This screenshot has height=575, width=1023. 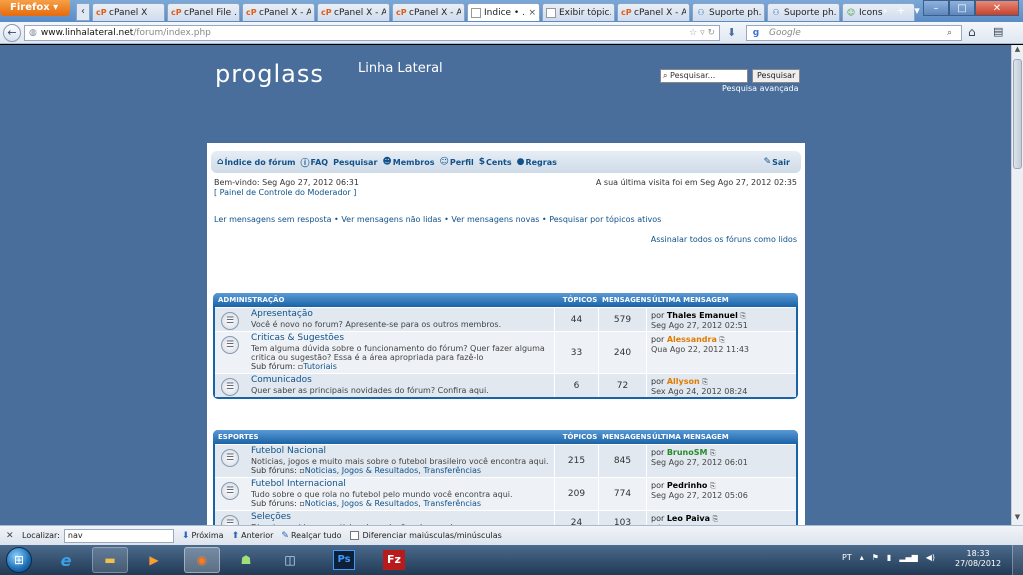 I want to click on logout-label: Sair, so click(x=781, y=162).